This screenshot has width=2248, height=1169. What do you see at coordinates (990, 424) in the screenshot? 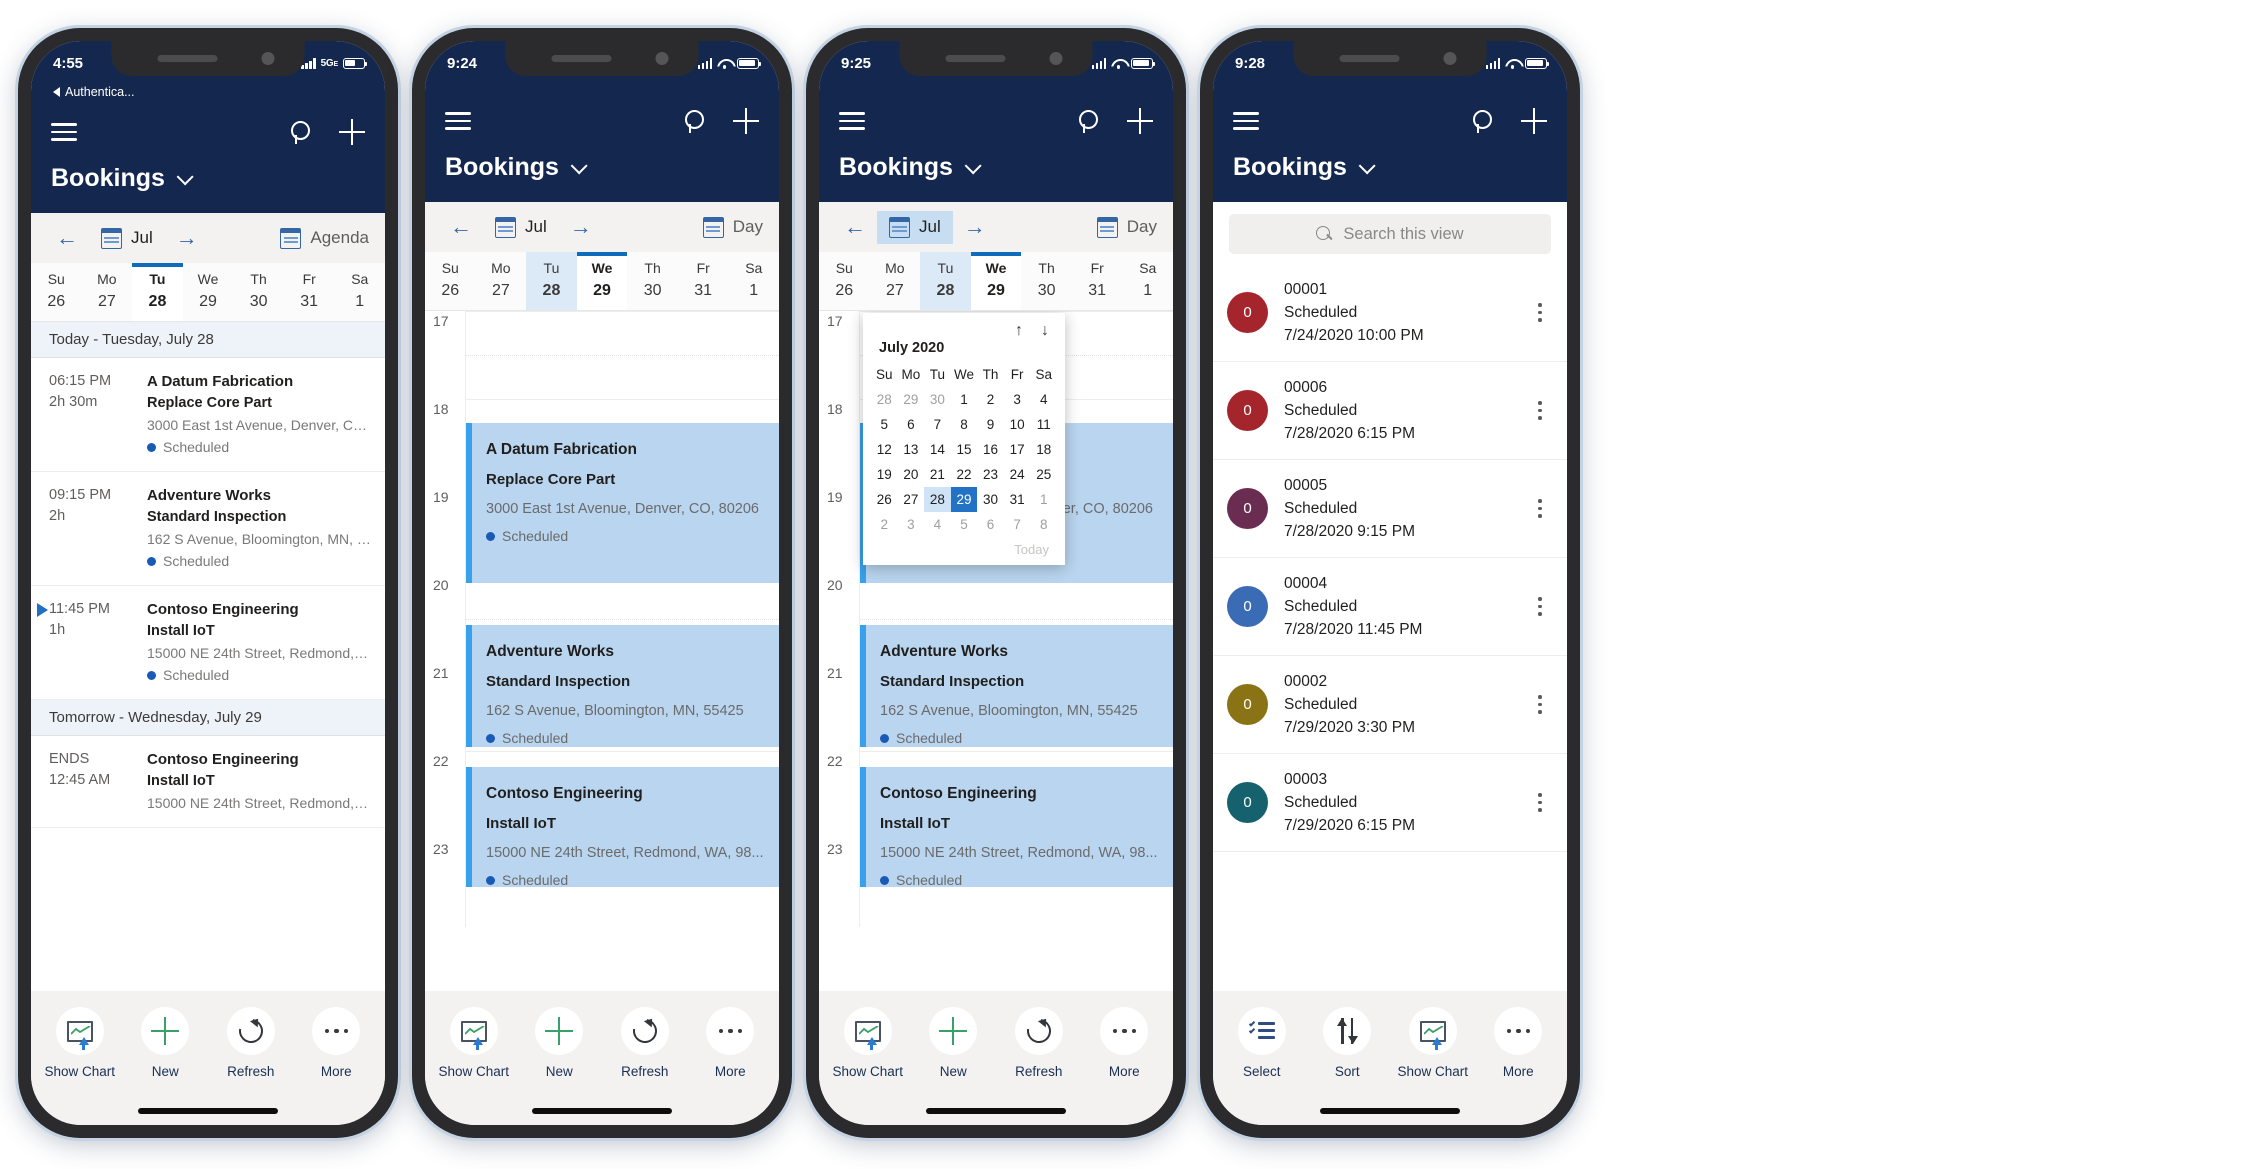
I see `picker-day-cell: 9` at bounding box center [990, 424].